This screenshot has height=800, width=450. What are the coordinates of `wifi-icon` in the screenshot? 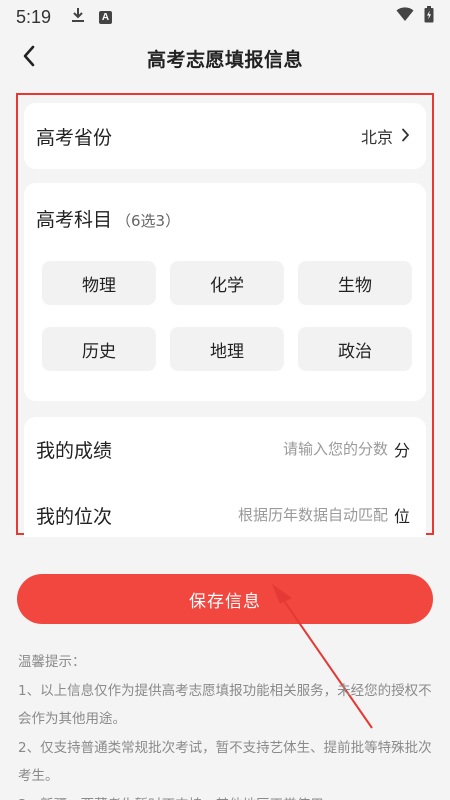 It's located at (405, 17).